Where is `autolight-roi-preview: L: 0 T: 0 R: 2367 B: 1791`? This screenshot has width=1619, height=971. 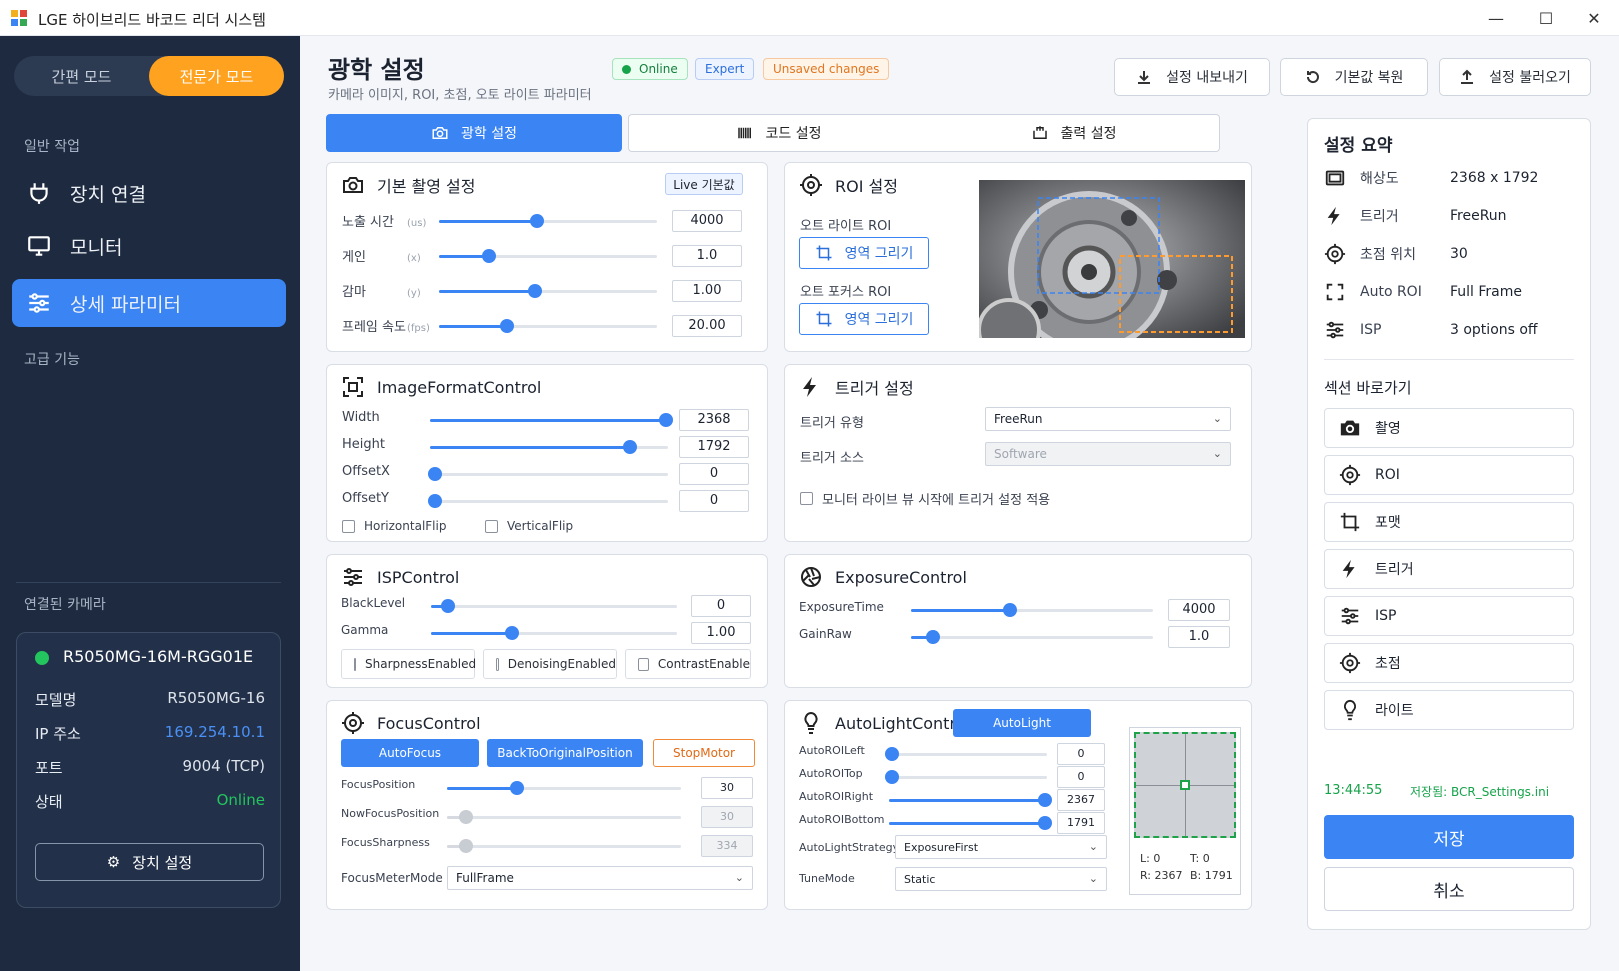 autolight-roi-preview: L: 0 T: 0 R: 2367 B: 1791 is located at coordinates (1185, 811).